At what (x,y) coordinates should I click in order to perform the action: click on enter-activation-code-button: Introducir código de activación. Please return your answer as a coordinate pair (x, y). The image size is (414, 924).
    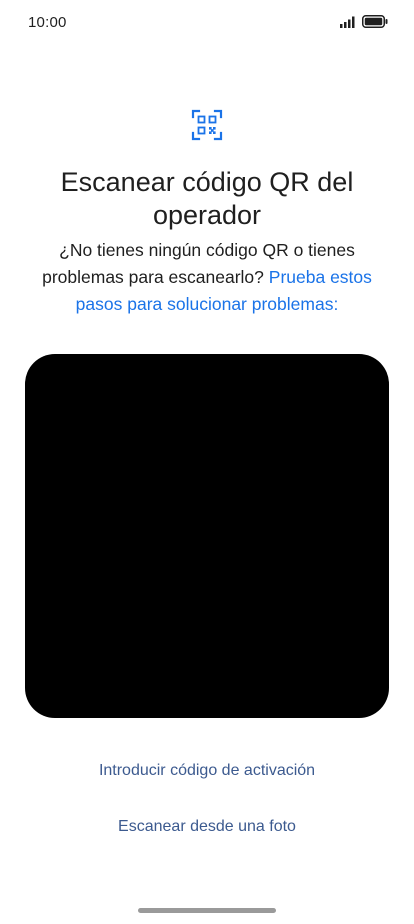
    Looking at the image, I should click on (207, 771).